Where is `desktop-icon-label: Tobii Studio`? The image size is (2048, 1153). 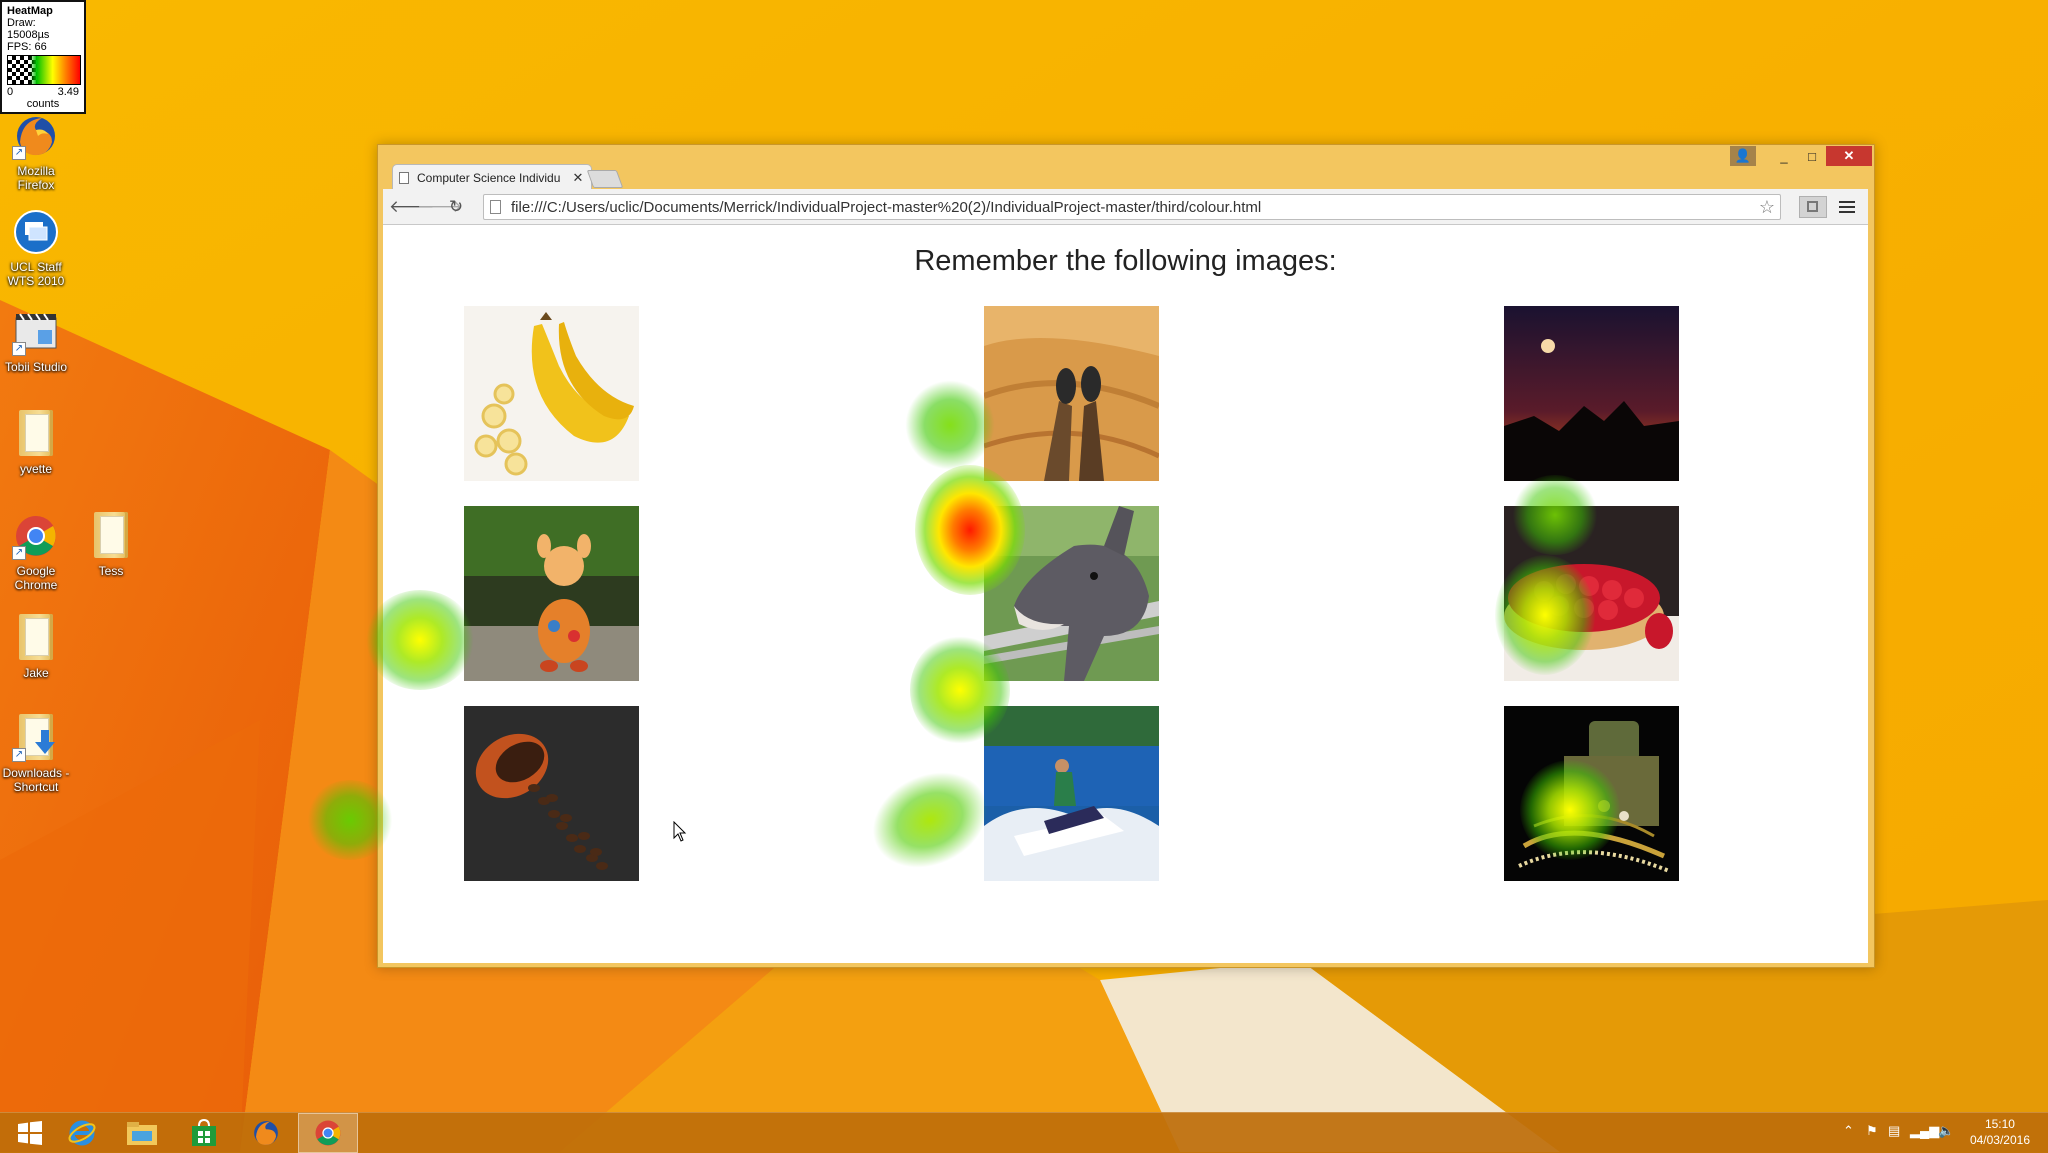 desktop-icon-label: Tobii Studio is located at coordinates (36, 367).